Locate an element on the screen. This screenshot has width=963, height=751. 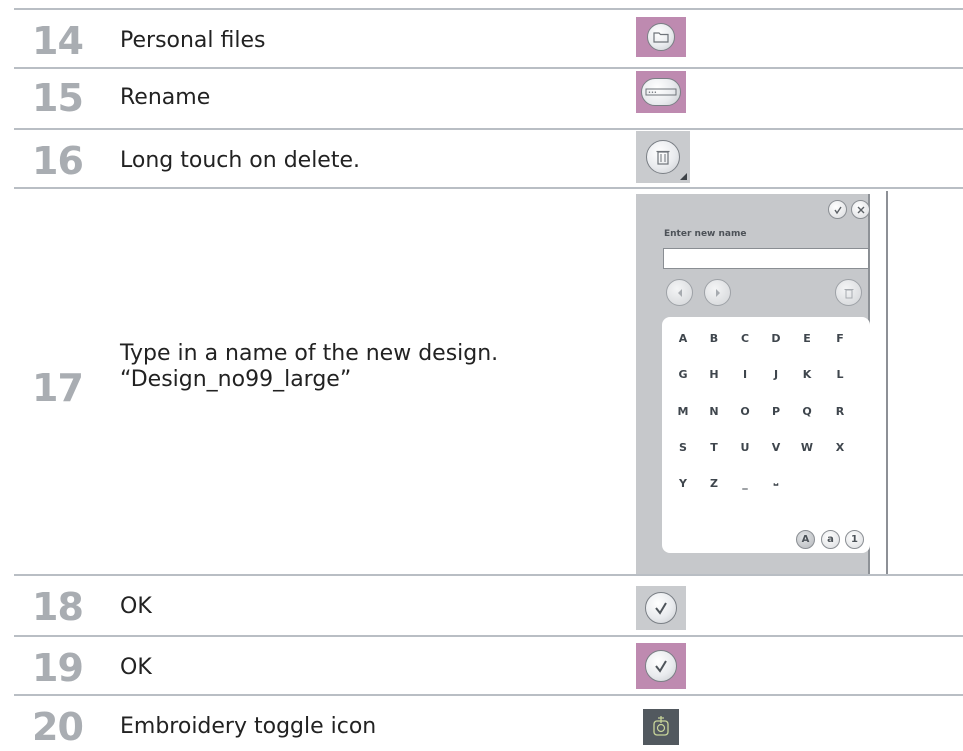
uppercase-mode-button: A is located at coordinates (805, 539).